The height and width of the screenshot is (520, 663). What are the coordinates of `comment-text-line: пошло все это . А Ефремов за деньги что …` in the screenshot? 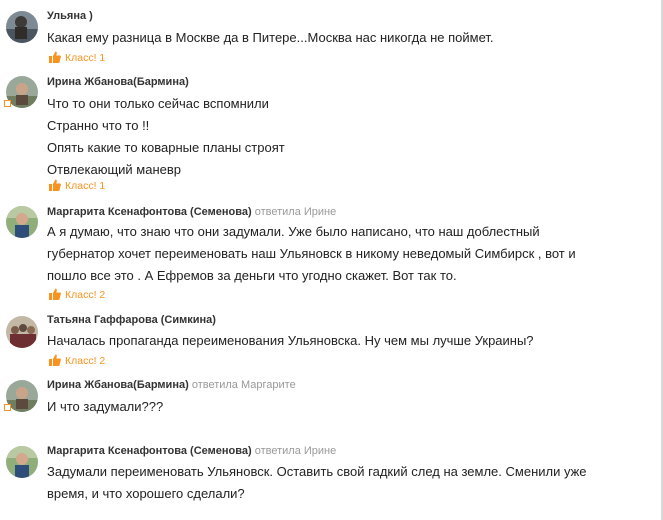 It's located at (252, 275).